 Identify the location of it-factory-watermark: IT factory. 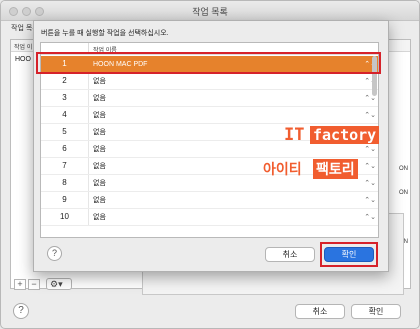
(332, 137).